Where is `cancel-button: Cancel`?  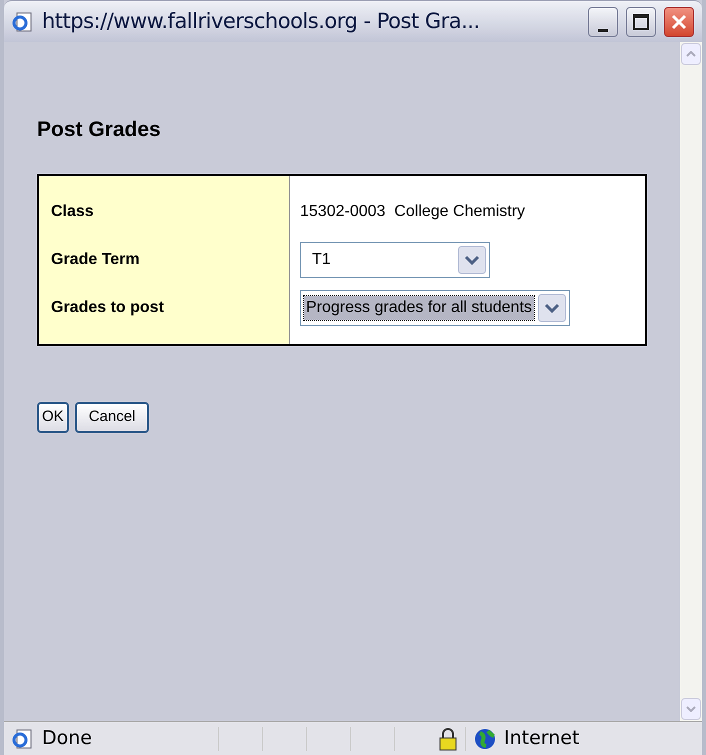
cancel-button: Cancel is located at coordinates (112, 417).